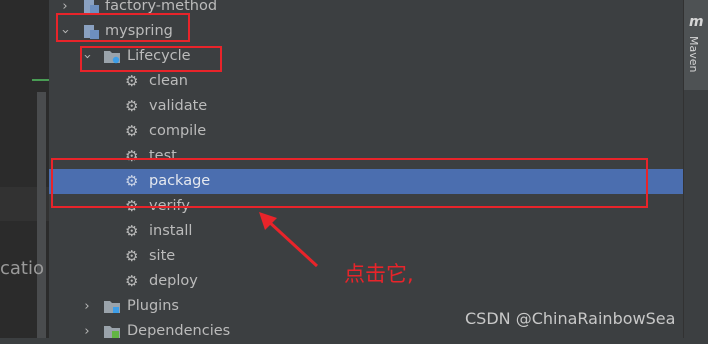  What do you see at coordinates (22, 268) in the screenshot?
I see `editor-cutoff-text: catio` at bounding box center [22, 268].